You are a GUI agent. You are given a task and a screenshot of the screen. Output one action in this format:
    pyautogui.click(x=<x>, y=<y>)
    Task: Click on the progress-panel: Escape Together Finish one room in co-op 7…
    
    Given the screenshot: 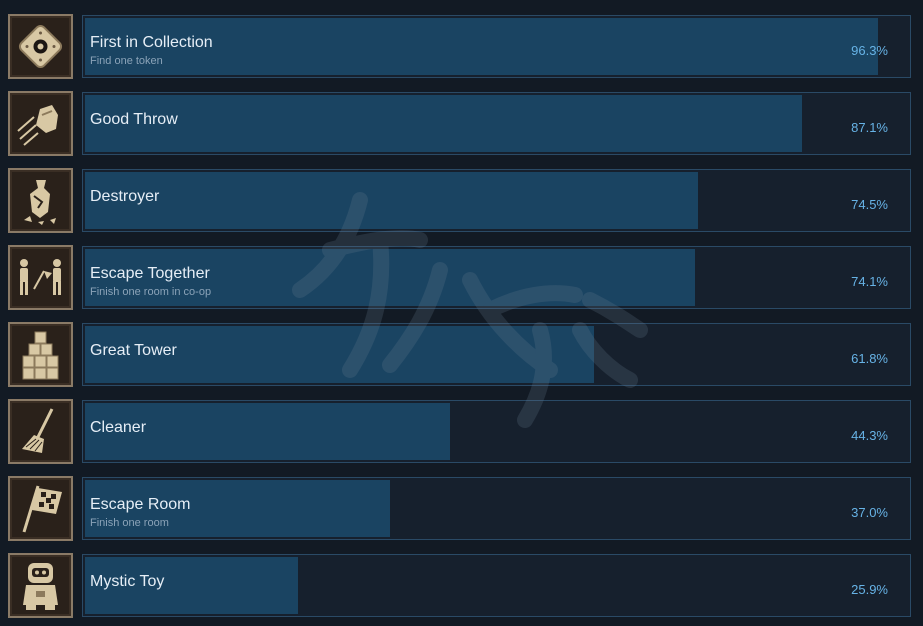 What is the action you would take?
    pyautogui.click(x=496, y=277)
    